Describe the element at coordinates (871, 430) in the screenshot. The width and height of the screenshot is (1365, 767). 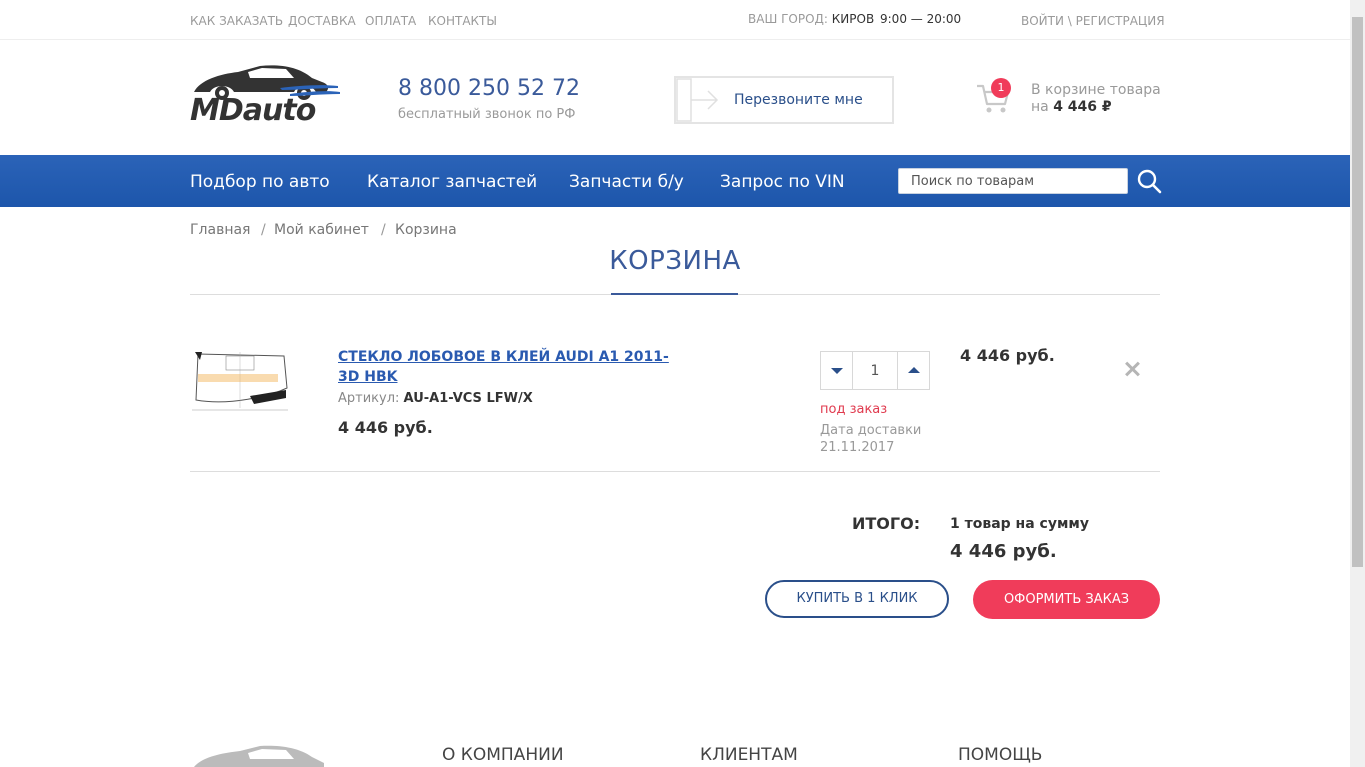
I see `delivery-date-label: Дата доставки` at that location.